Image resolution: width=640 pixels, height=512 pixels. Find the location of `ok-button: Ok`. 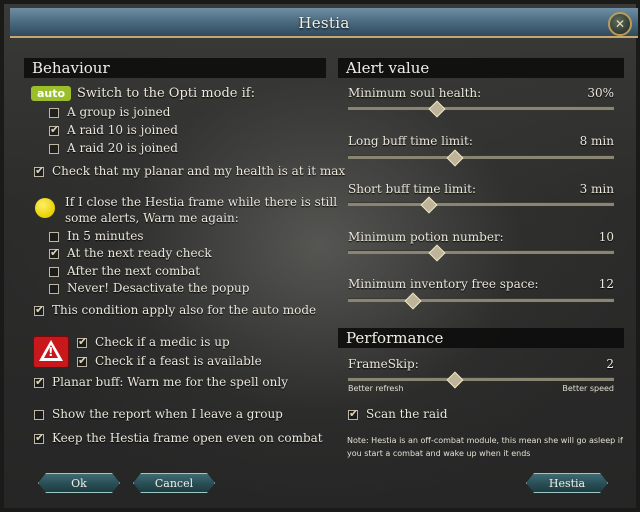

ok-button: Ok is located at coordinates (79, 483).